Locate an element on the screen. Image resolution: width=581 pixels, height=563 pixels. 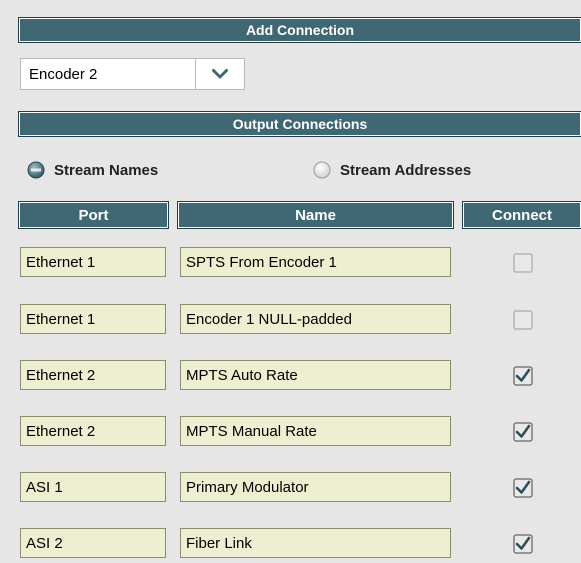
radio-stream-names-label: Stream Names is located at coordinates (106, 170).